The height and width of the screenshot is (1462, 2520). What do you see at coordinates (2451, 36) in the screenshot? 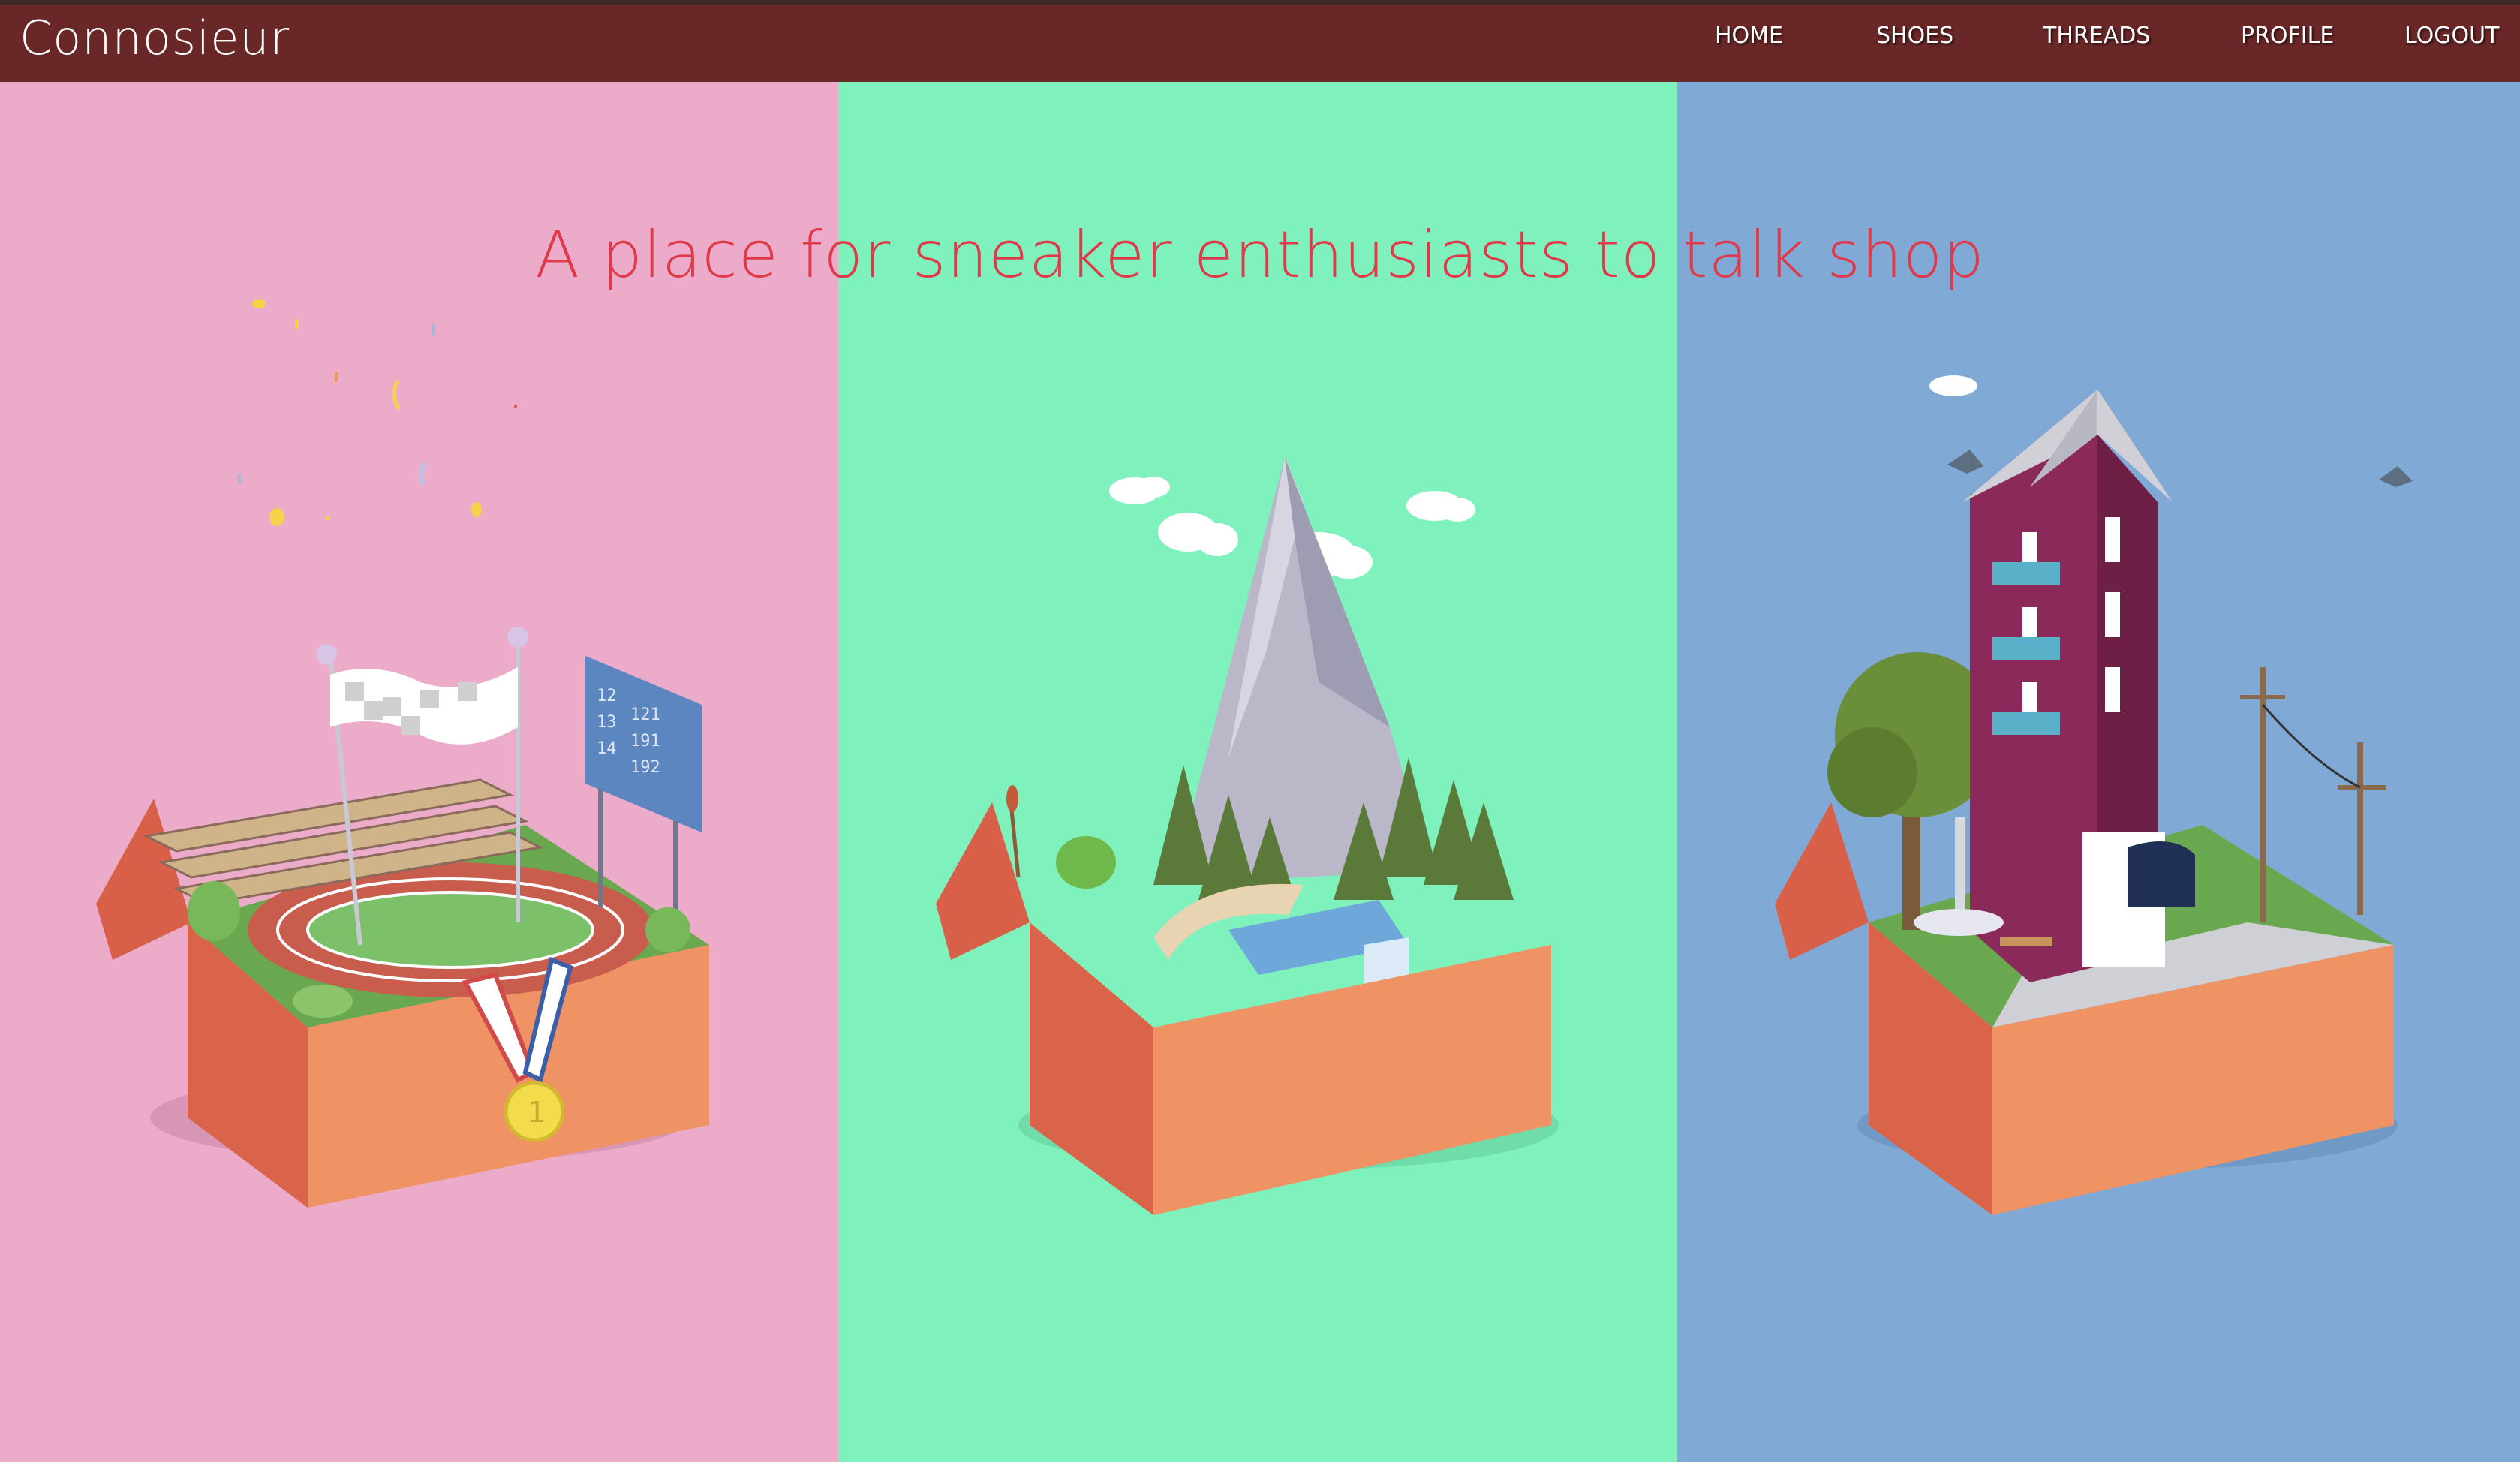
I see `nav-logout: LOGOUT` at bounding box center [2451, 36].